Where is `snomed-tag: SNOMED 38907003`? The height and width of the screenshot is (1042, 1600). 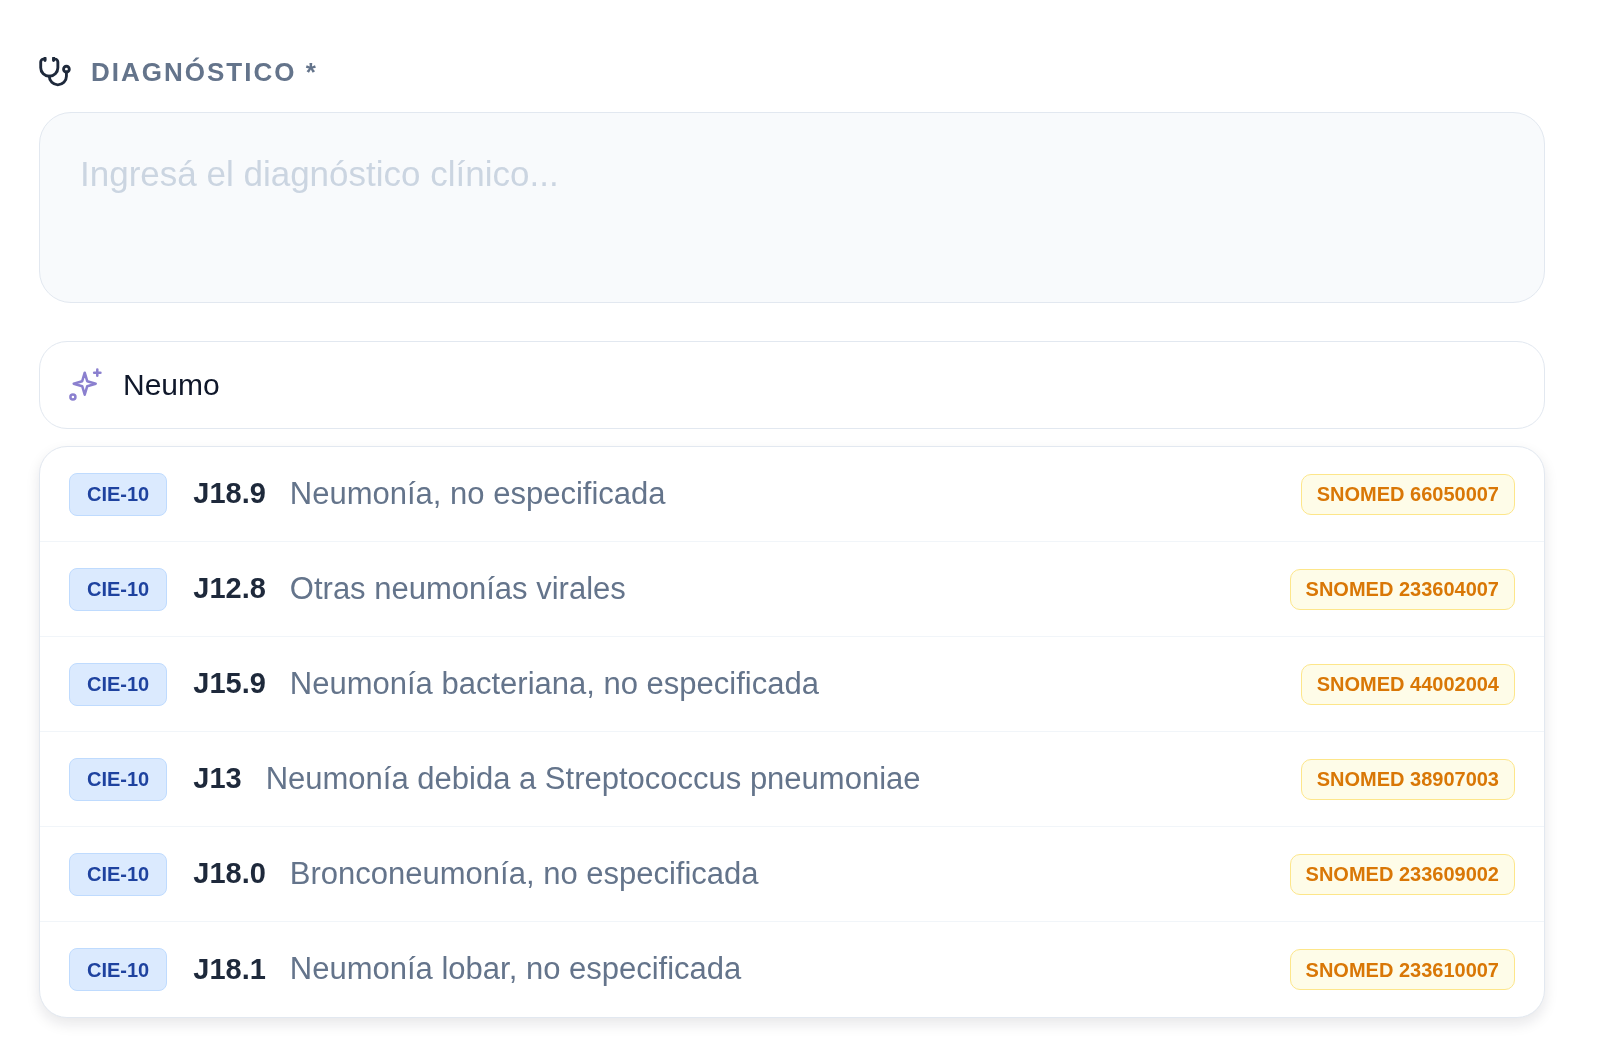
snomed-tag: SNOMED 38907003 is located at coordinates (1407, 779).